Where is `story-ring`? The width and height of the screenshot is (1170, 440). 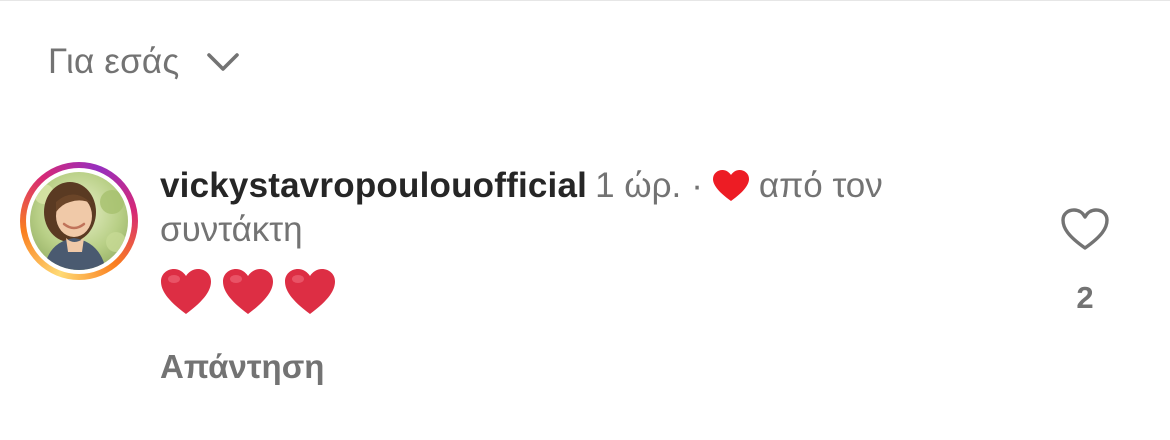
story-ring is located at coordinates (79, 221).